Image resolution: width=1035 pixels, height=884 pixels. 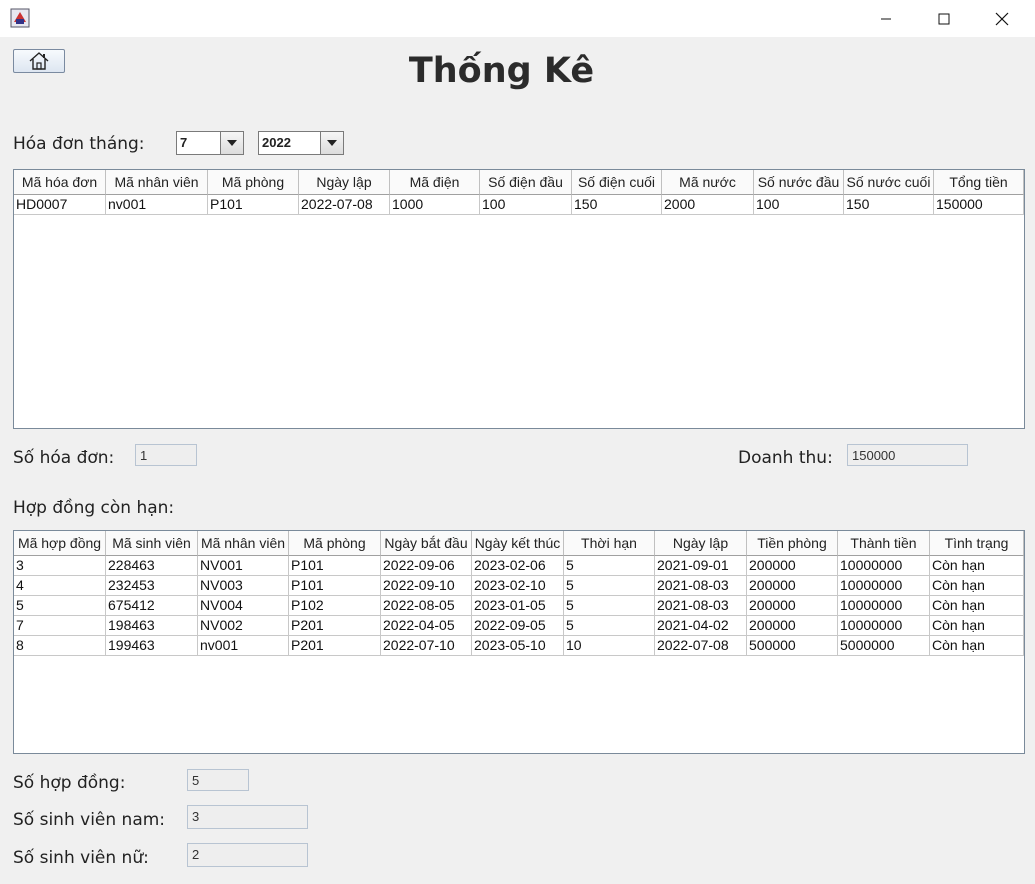 I want to click on table-cell: NV003, so click(x=243, y=586).